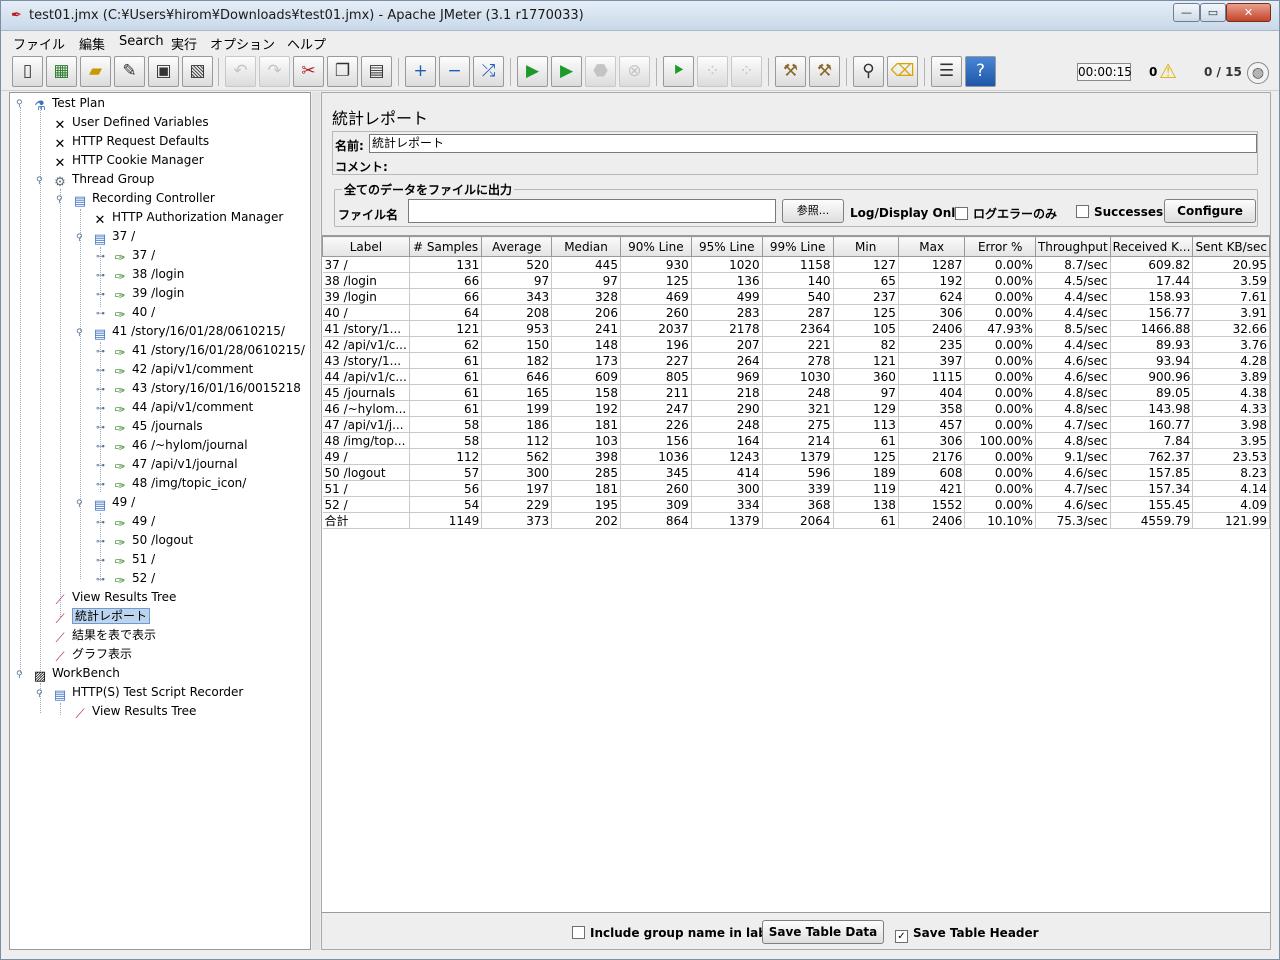 The width and height of the screenshot is (1280, 960). What do you see at coordinates (141, 41) in the screenshot?
I see `menu-search: Search` at bounding box center [141, 41].